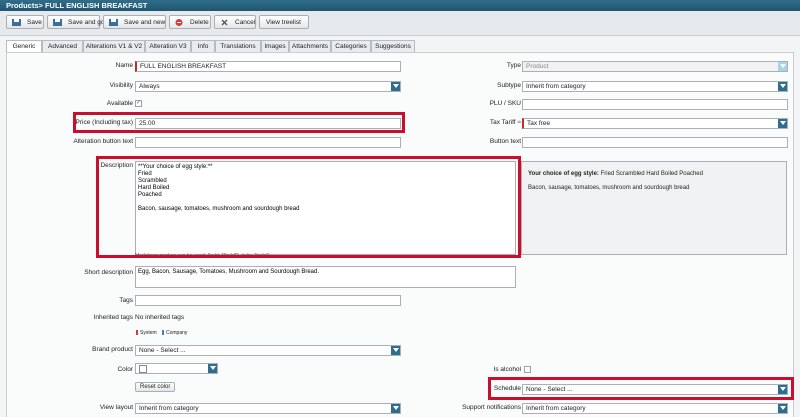 This screenshot has height=417, width=800. Describe the element at coordinates (556, 408) in the screenshot. I see `support-notifications-value: Inherit from category` at that location.